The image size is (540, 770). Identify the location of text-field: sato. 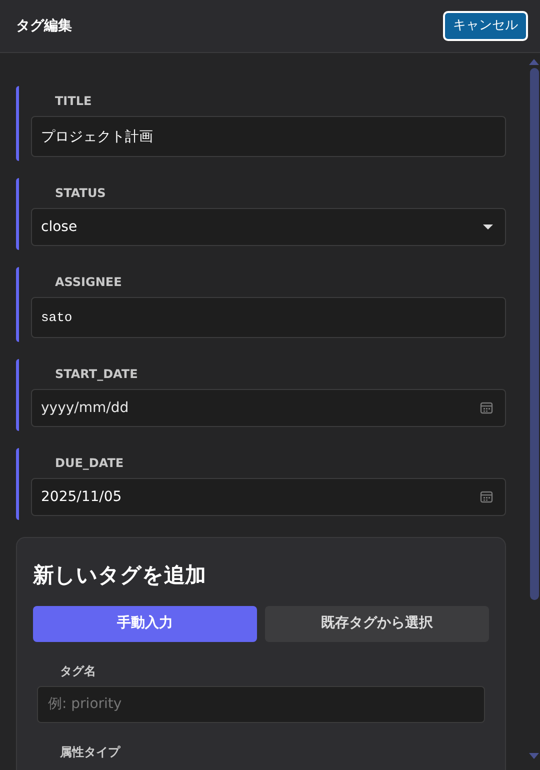
(268, 317).